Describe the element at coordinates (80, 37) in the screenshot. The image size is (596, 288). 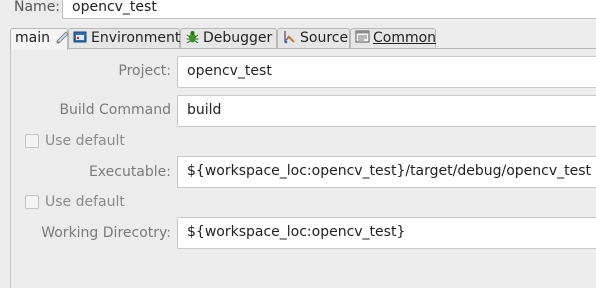
I see `environment-icon` at that location.